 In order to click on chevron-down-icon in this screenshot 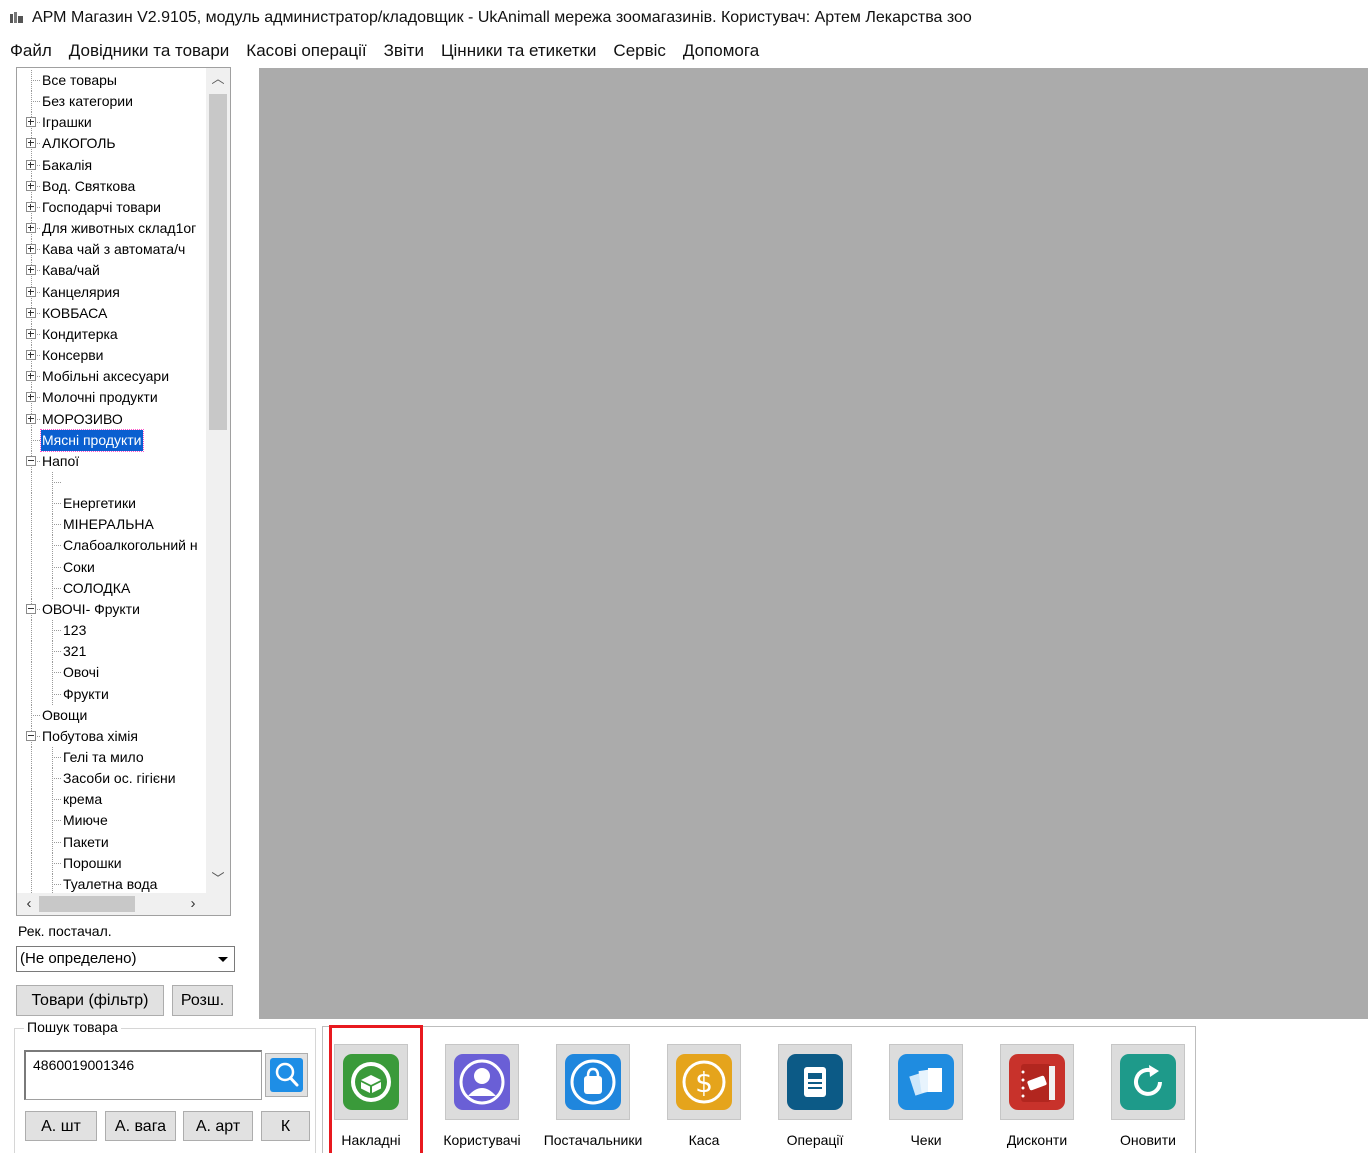, I will do `click(223, 959)`.